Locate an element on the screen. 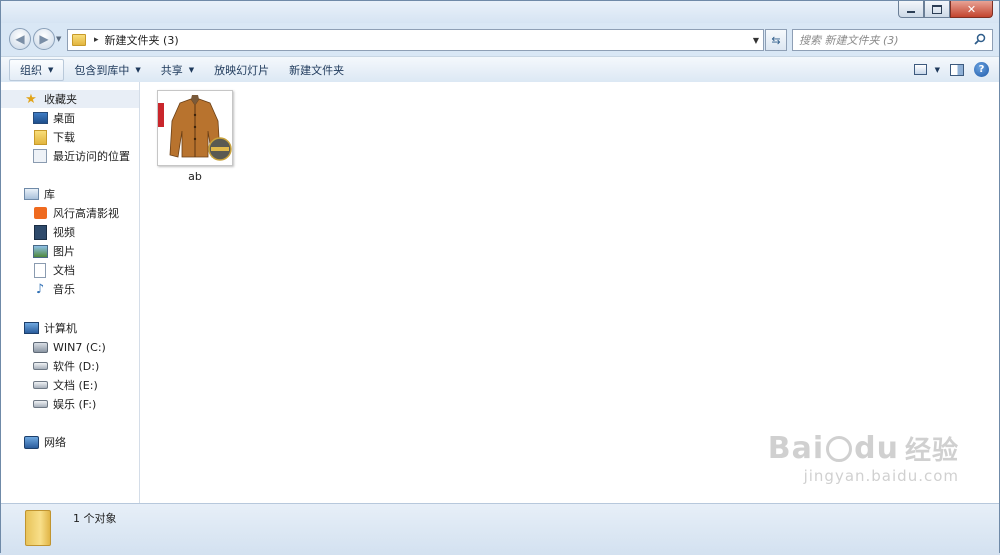 The image size is (1000, 555). nav-item-pictures: 图片 is located at coordinates (70, 251).